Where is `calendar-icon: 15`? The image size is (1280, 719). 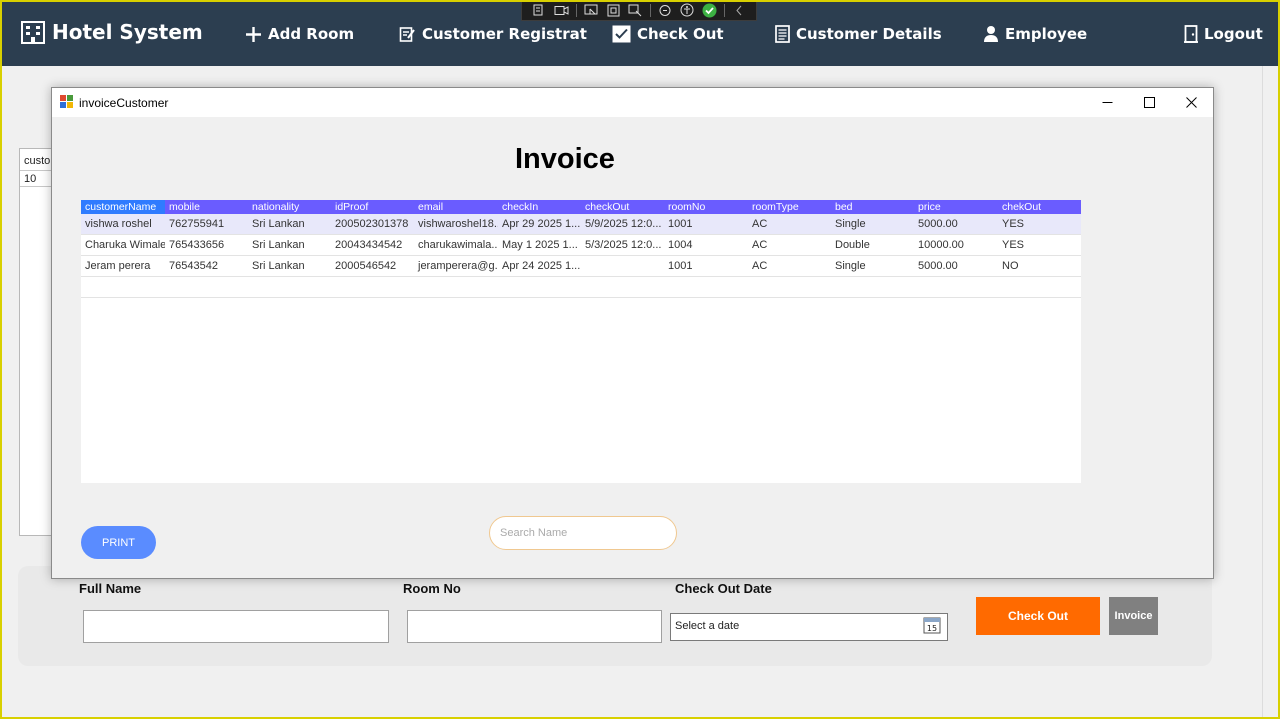 calendar-icon: 15 is located at coordinates (932, 625).